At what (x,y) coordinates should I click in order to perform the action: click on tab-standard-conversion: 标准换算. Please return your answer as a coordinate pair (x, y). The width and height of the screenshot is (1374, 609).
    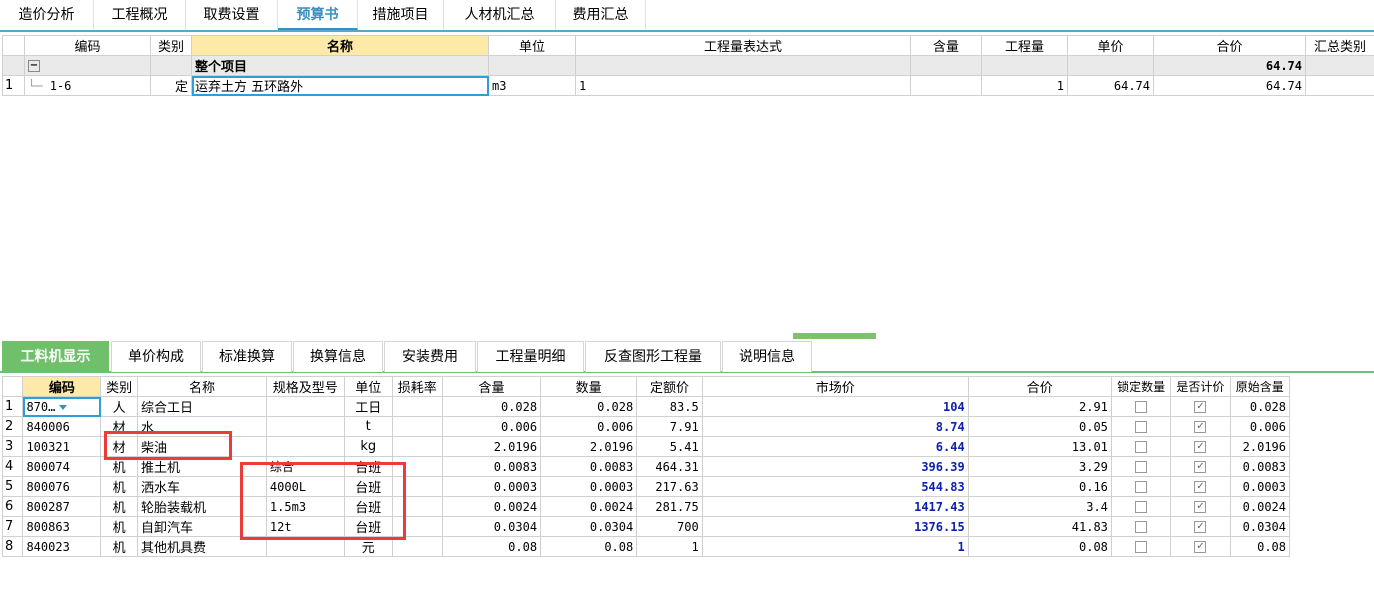
    Looking at the image, I should click on (247, 356).